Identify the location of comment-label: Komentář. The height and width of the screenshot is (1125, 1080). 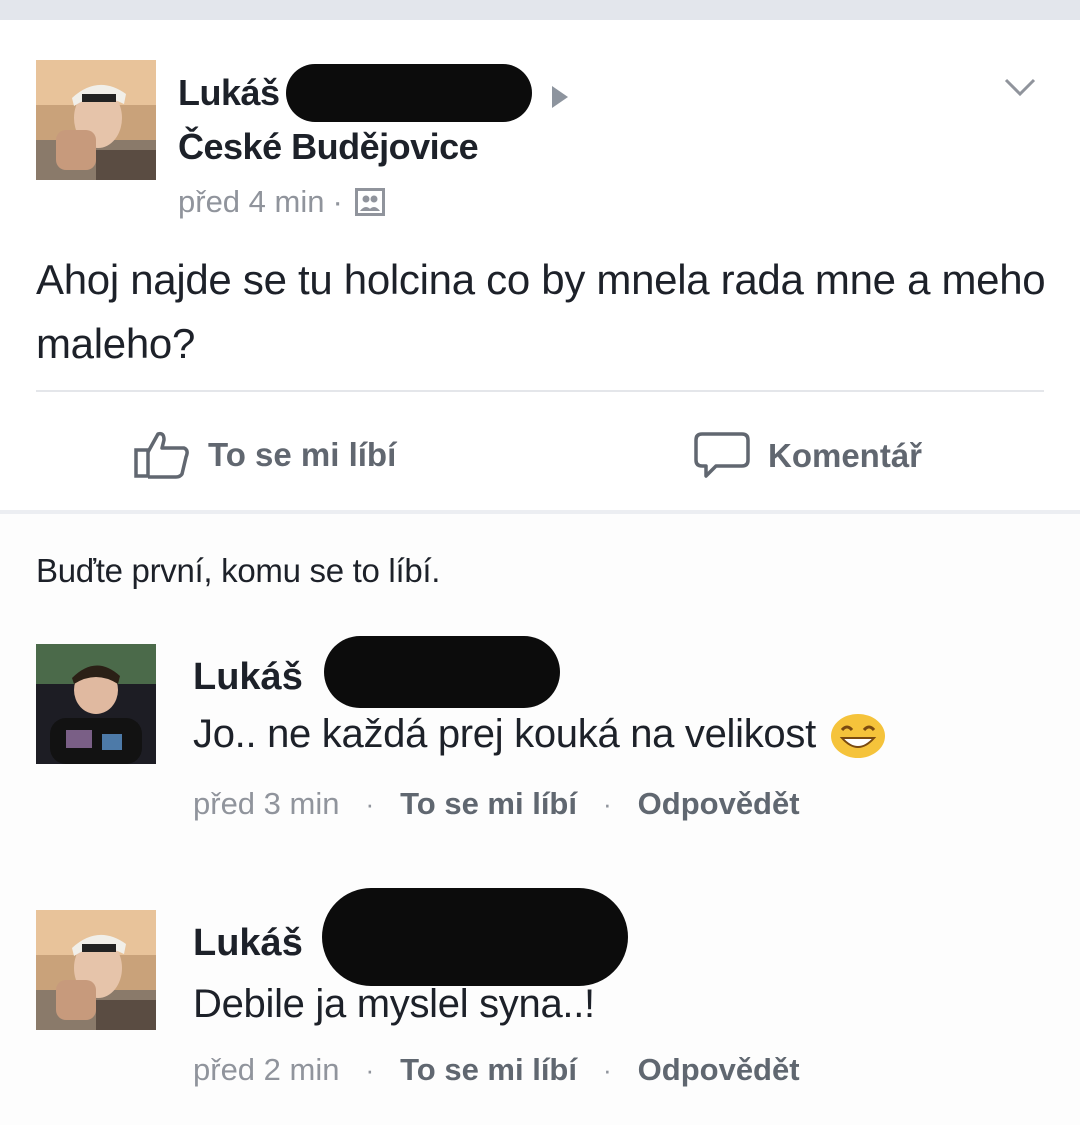
(845, 455).